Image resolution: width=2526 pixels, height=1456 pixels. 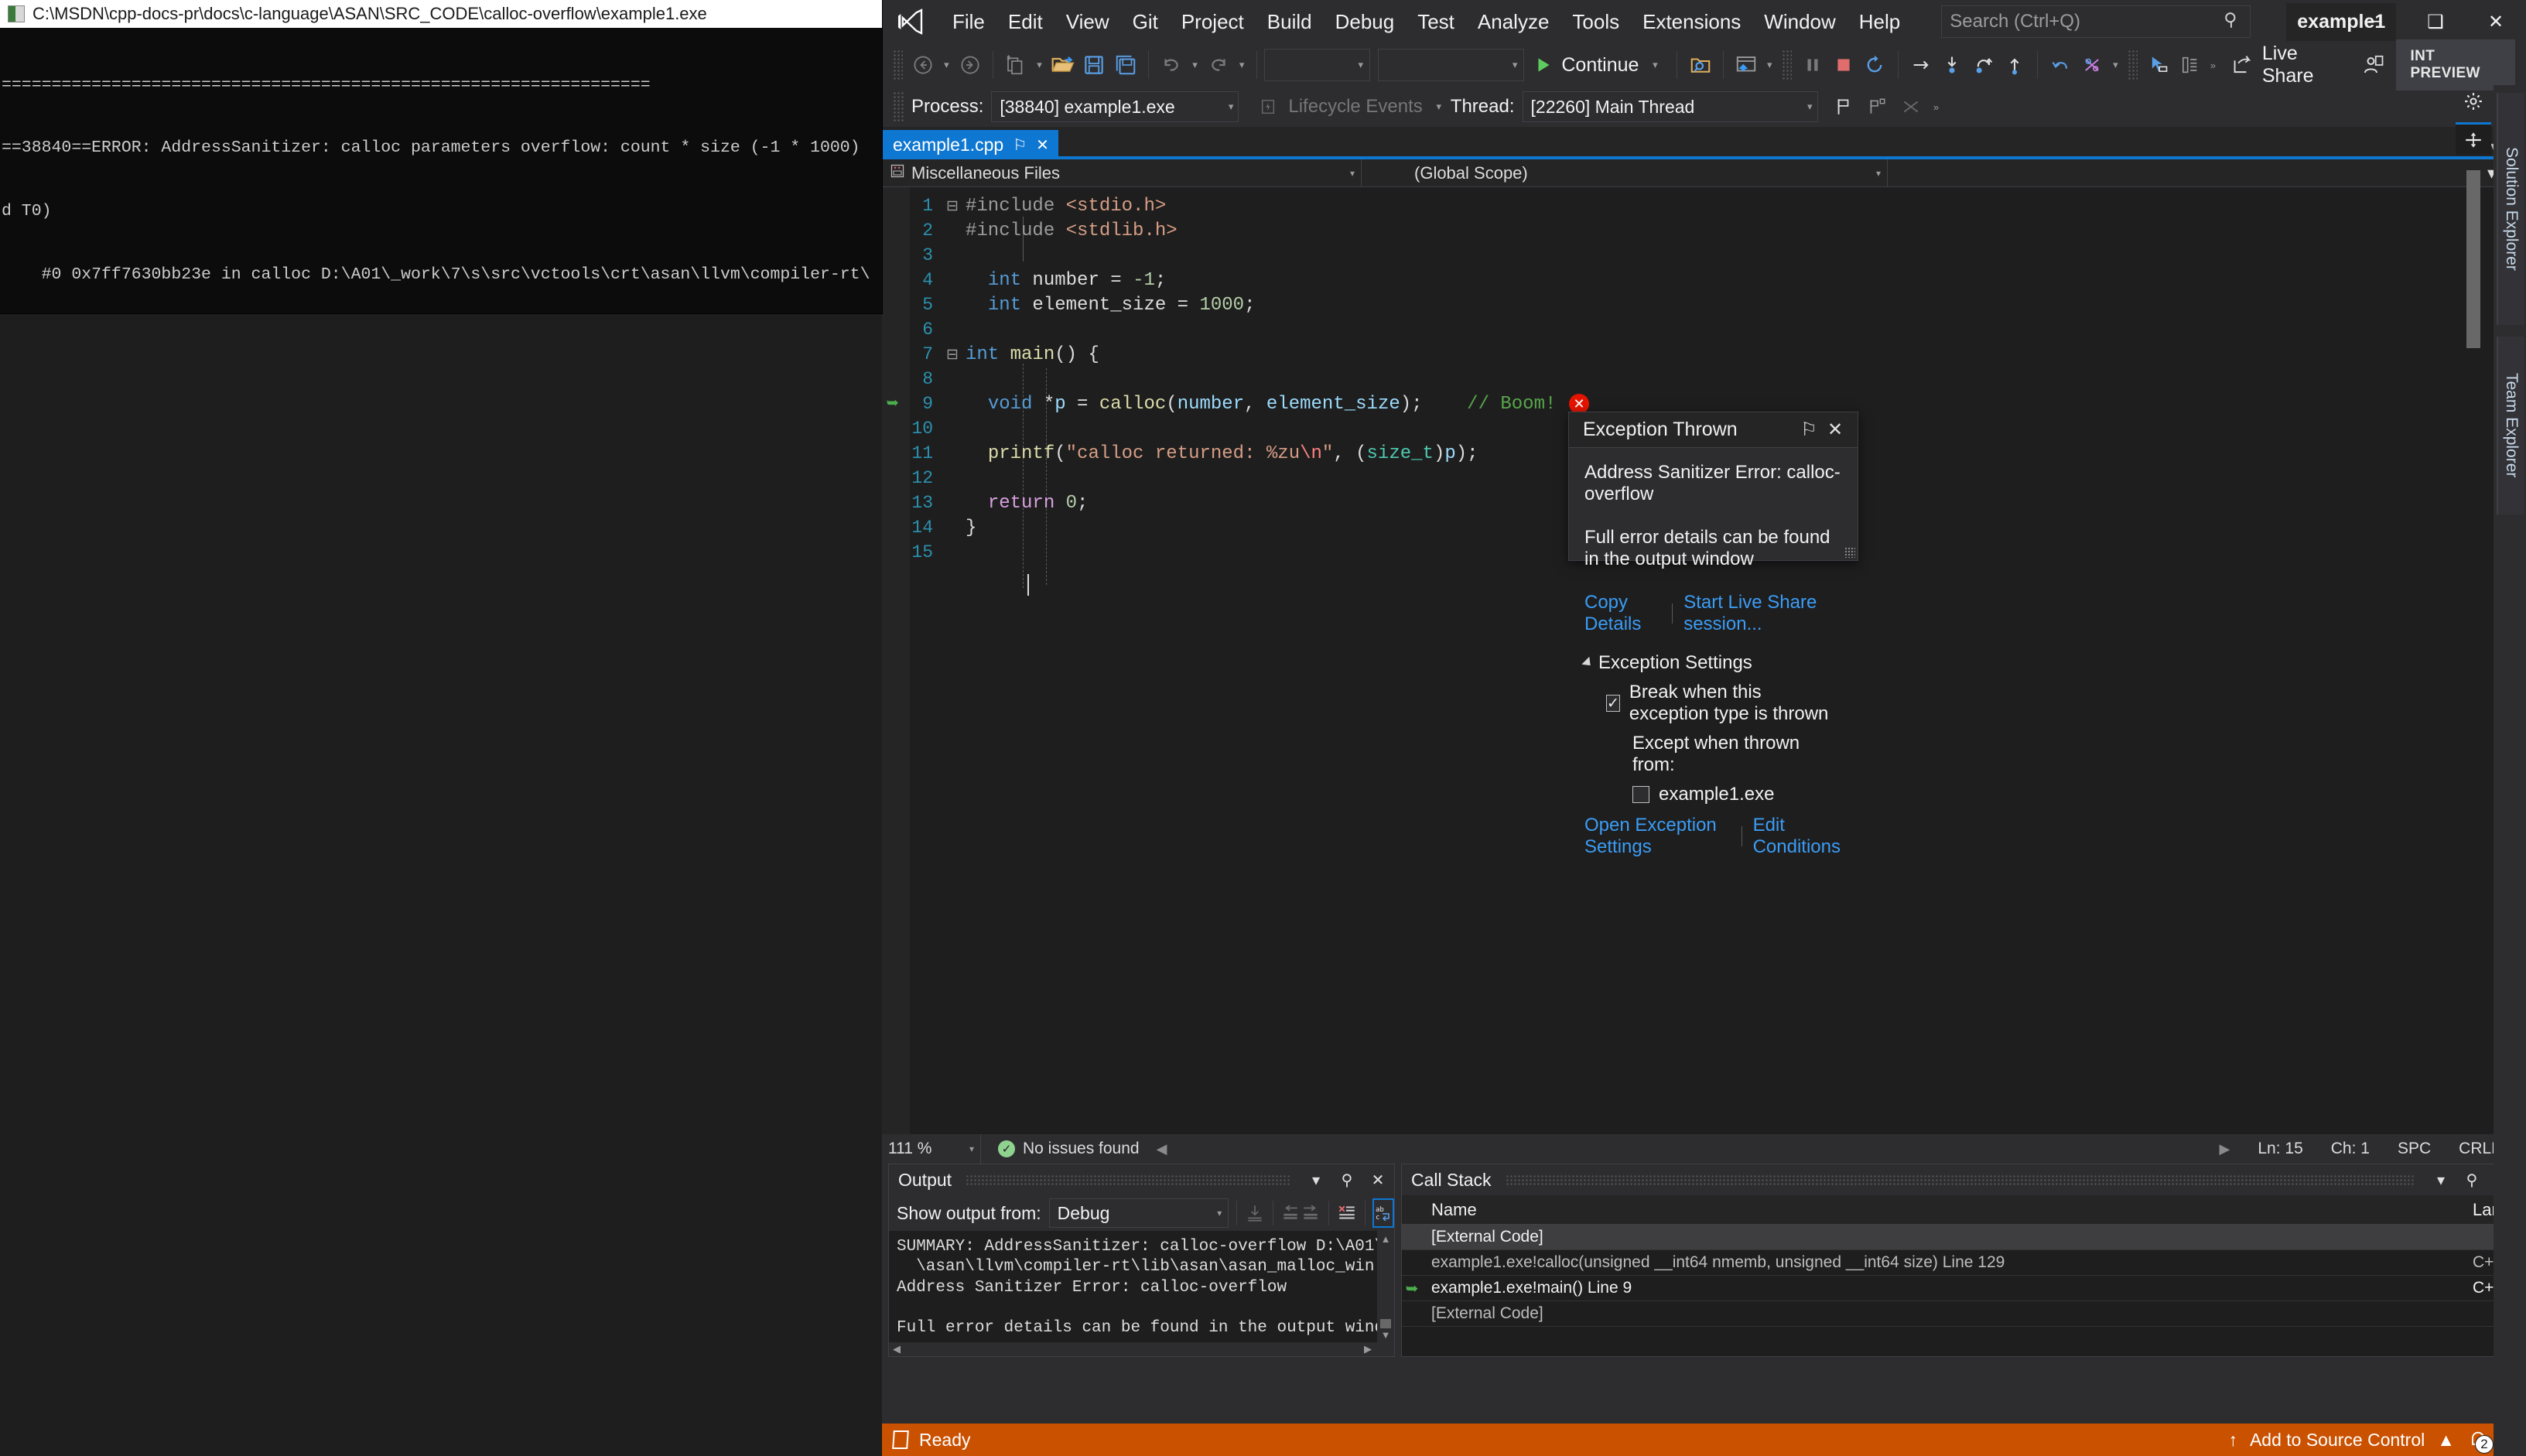 I want to click on menu-item-test: Test, so click(x=1436, y=21).